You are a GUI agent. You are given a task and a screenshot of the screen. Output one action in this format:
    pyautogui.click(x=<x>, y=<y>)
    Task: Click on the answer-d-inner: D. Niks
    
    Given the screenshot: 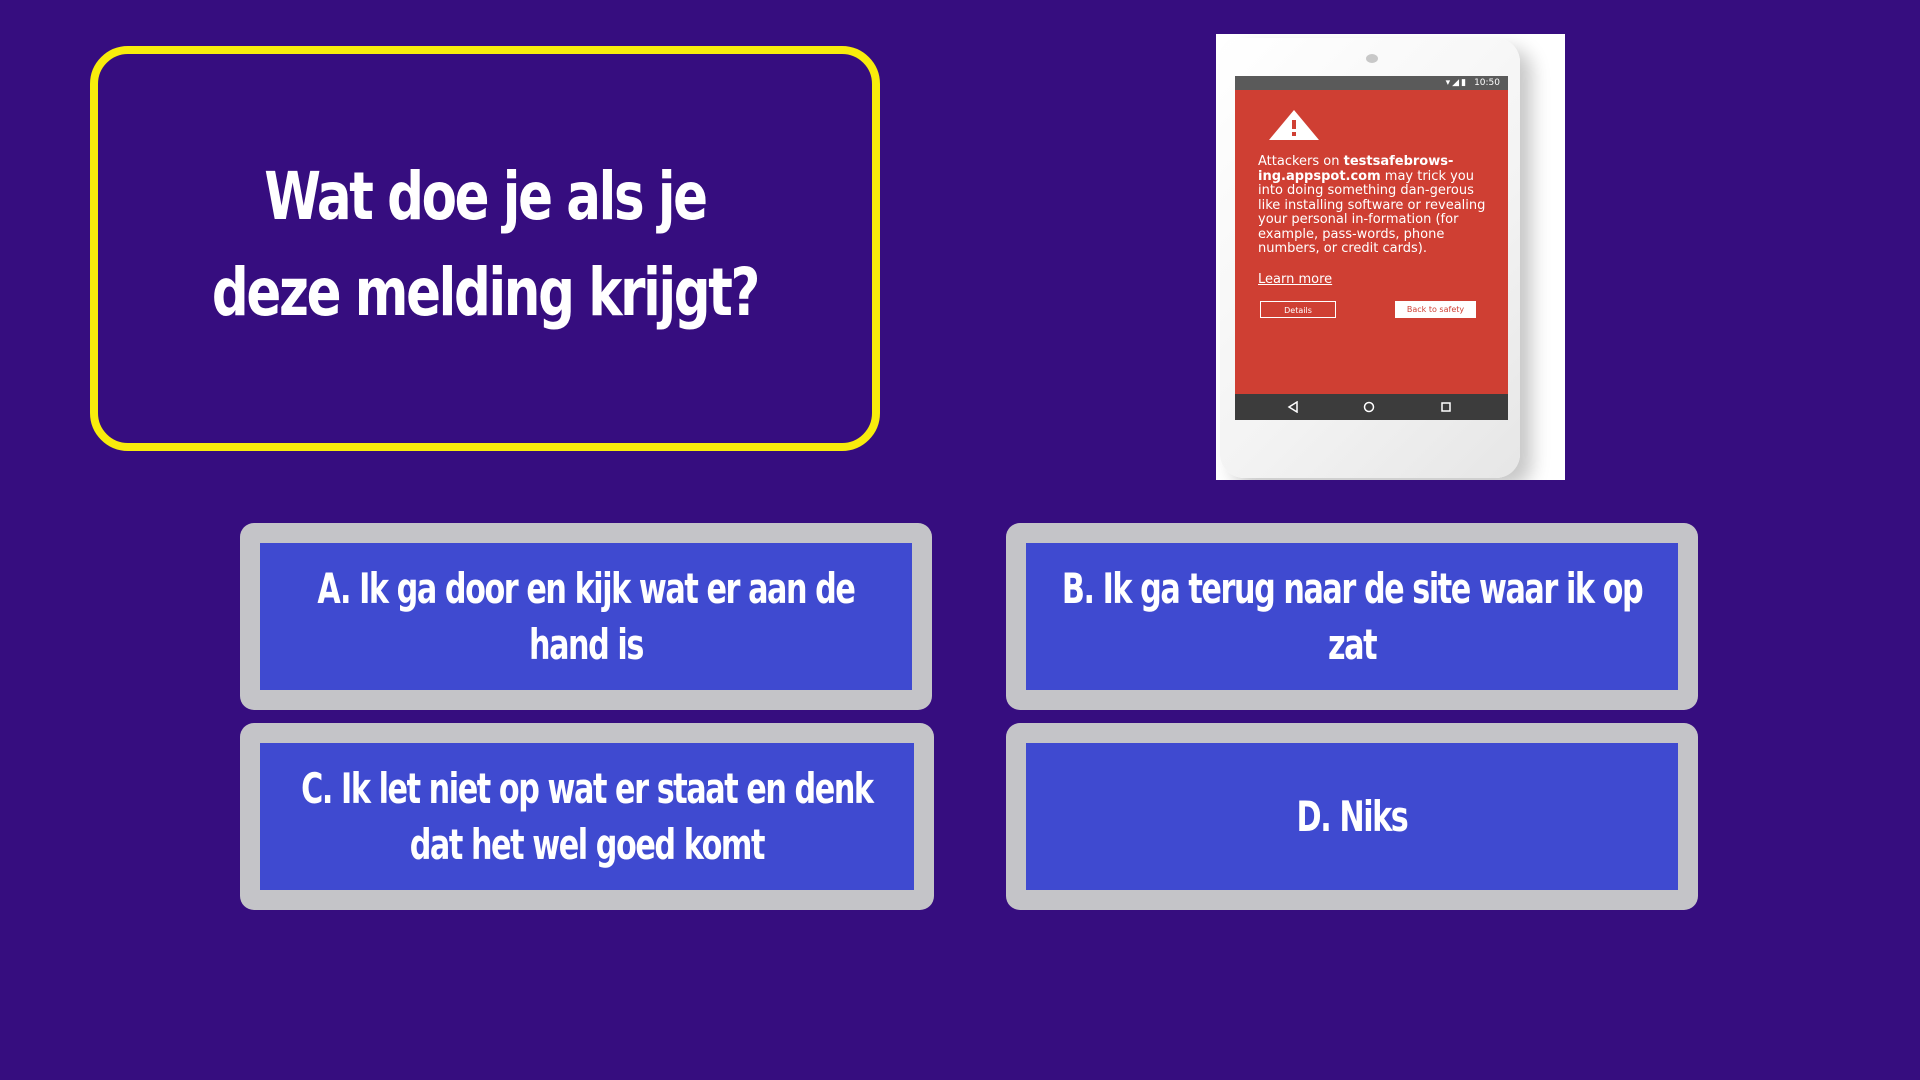 What is the action you would take?
    pyautogui.click(x=1352, y=816)
    